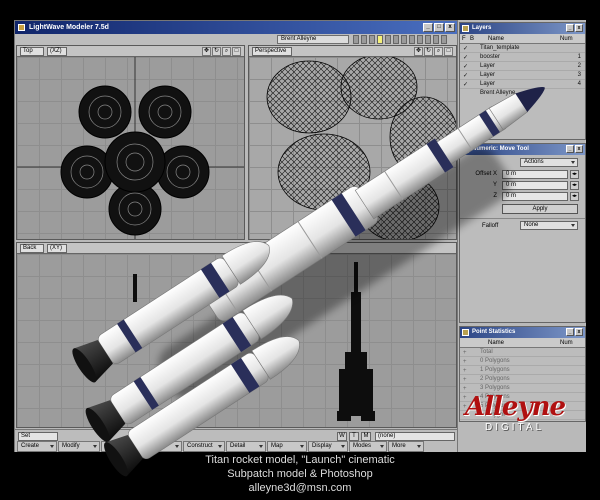 Image resolution: width=600 pixels, height=500 pixels. What do you see at coordinates (465, 38) in the screenshot?
I see `layers-col-f: F` at bounding box center [465, 38].